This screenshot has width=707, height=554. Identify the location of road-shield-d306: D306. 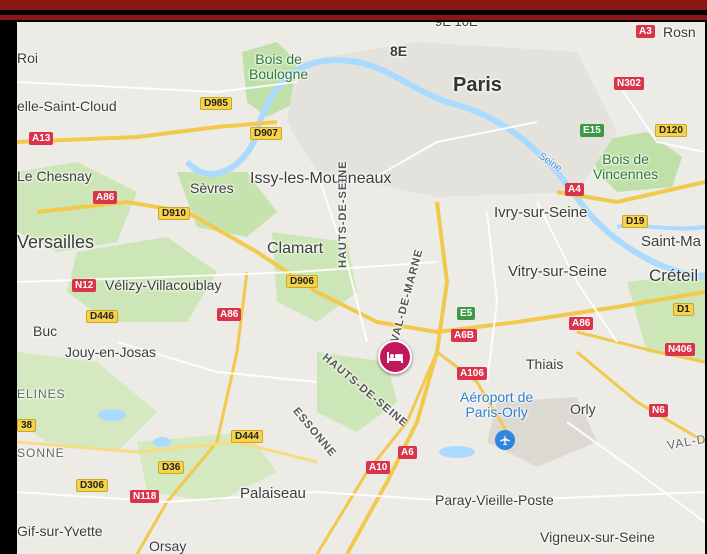
(92, 485).